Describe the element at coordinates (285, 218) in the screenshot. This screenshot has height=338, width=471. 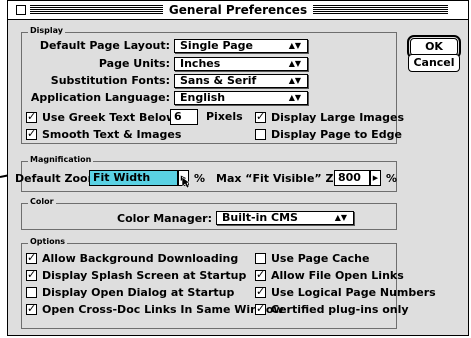
I see `color-manager-popup: Built-in CMS ▲▼` at that location.